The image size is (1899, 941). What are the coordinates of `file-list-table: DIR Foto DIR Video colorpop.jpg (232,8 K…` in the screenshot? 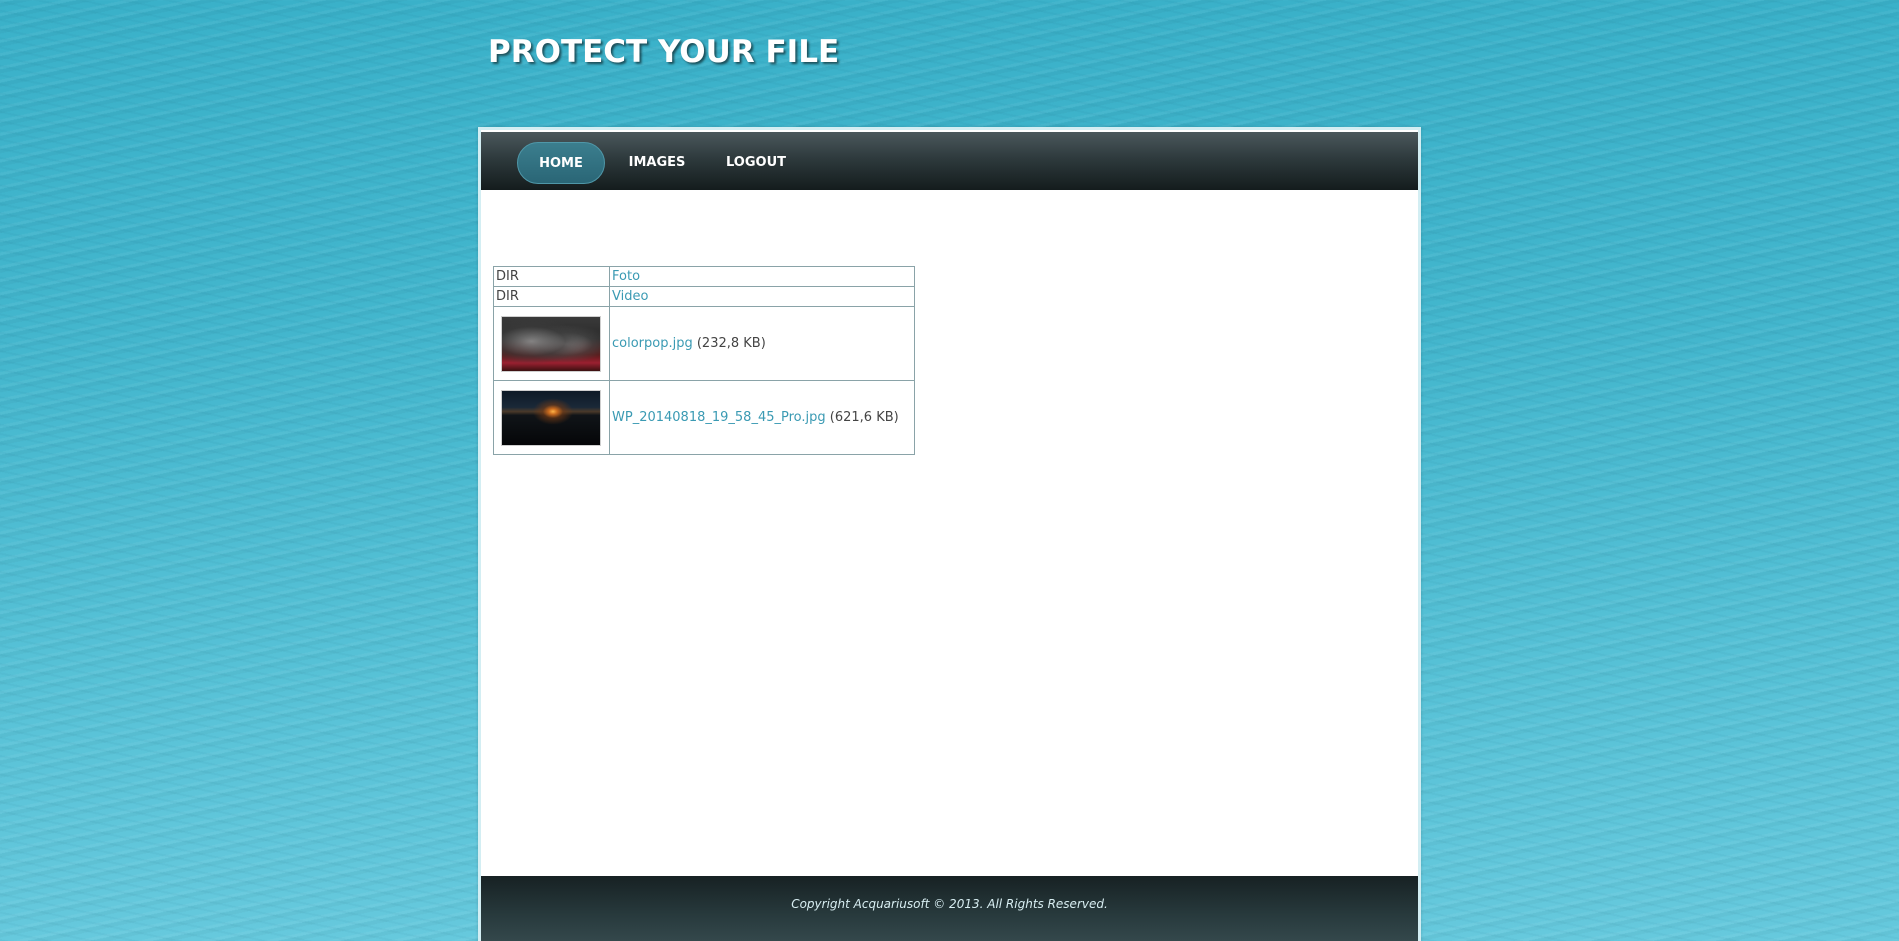 It's located at (704, 360).